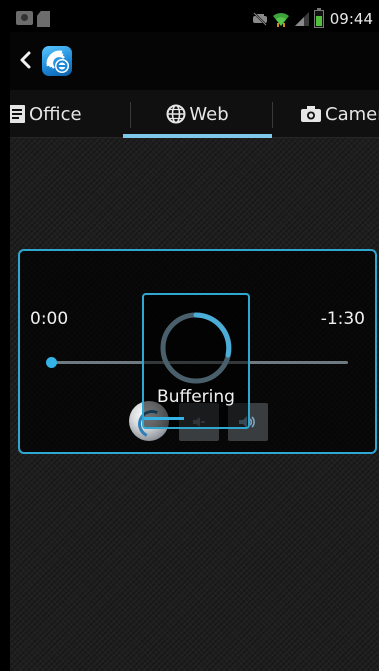 The image size is (379, 671). I want to click on buffering-label: Buffering, so click(196, 397).